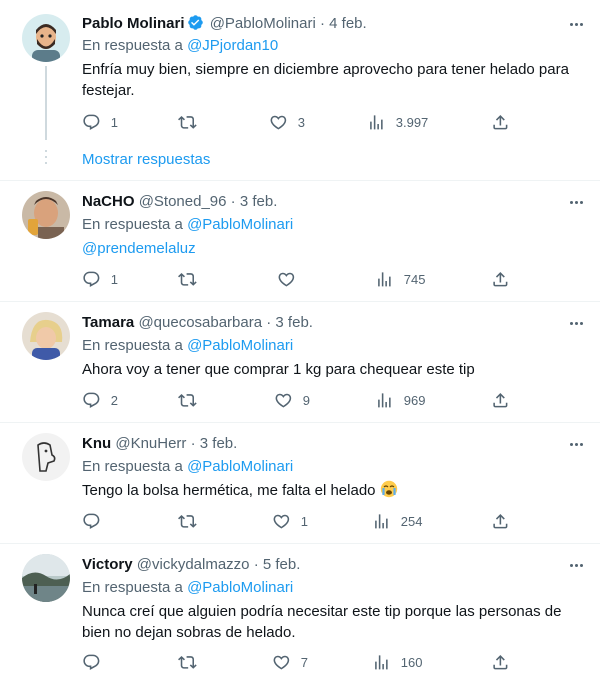 The width and height of the screenshot is (600, 678). What do you see at coordinates (232, 45) in the screenshot?
I see `reply-to-link: @JPjordan10` at bounding box center [232, 45].